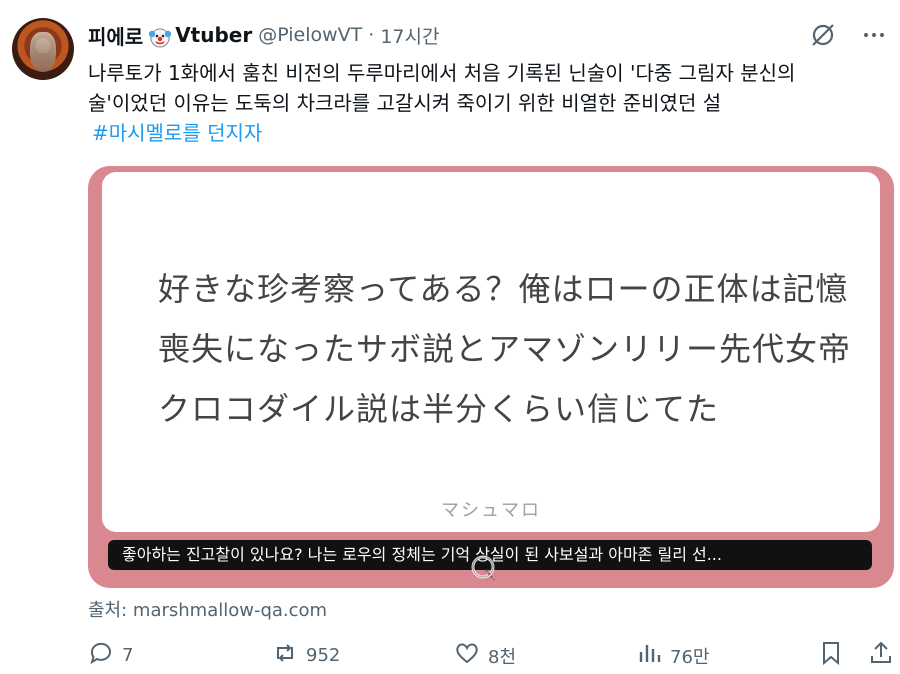  What do you see at coordinates (323, 655) in the screenshot?
I see `retweet-count: 952` at bounding box center [323, 655].